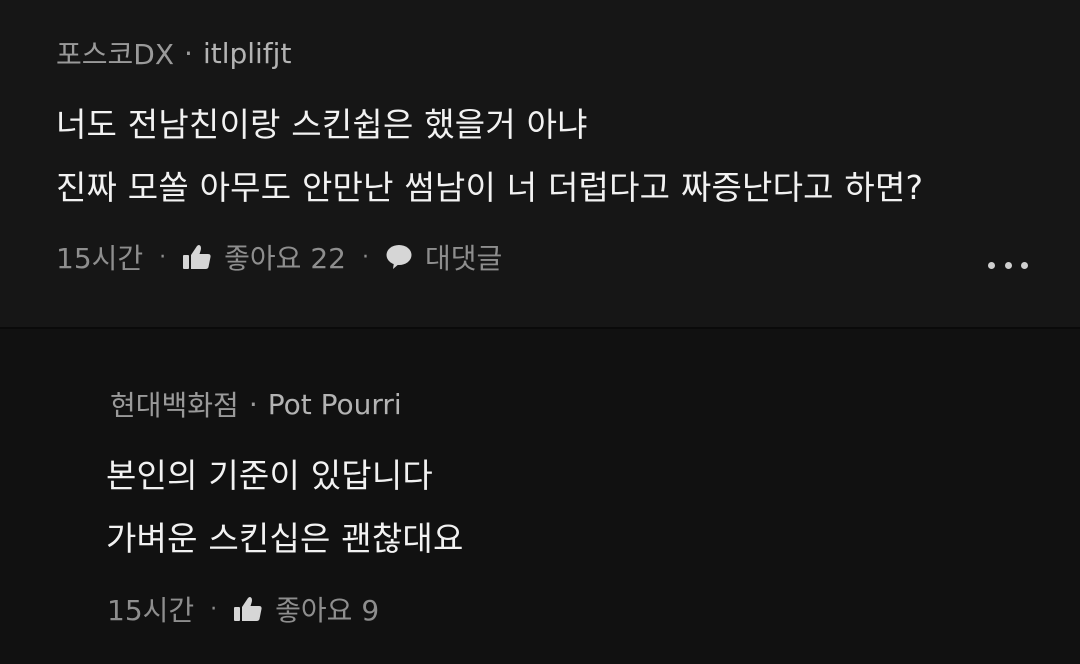 The height and width of the screenshot is (664, 1080). Describe the element at coordinates (322, 124) in the screenshot. I see `comment-text-line: 너도 전남친이랑 스킨쉽은 했을거 아냐` at that location.